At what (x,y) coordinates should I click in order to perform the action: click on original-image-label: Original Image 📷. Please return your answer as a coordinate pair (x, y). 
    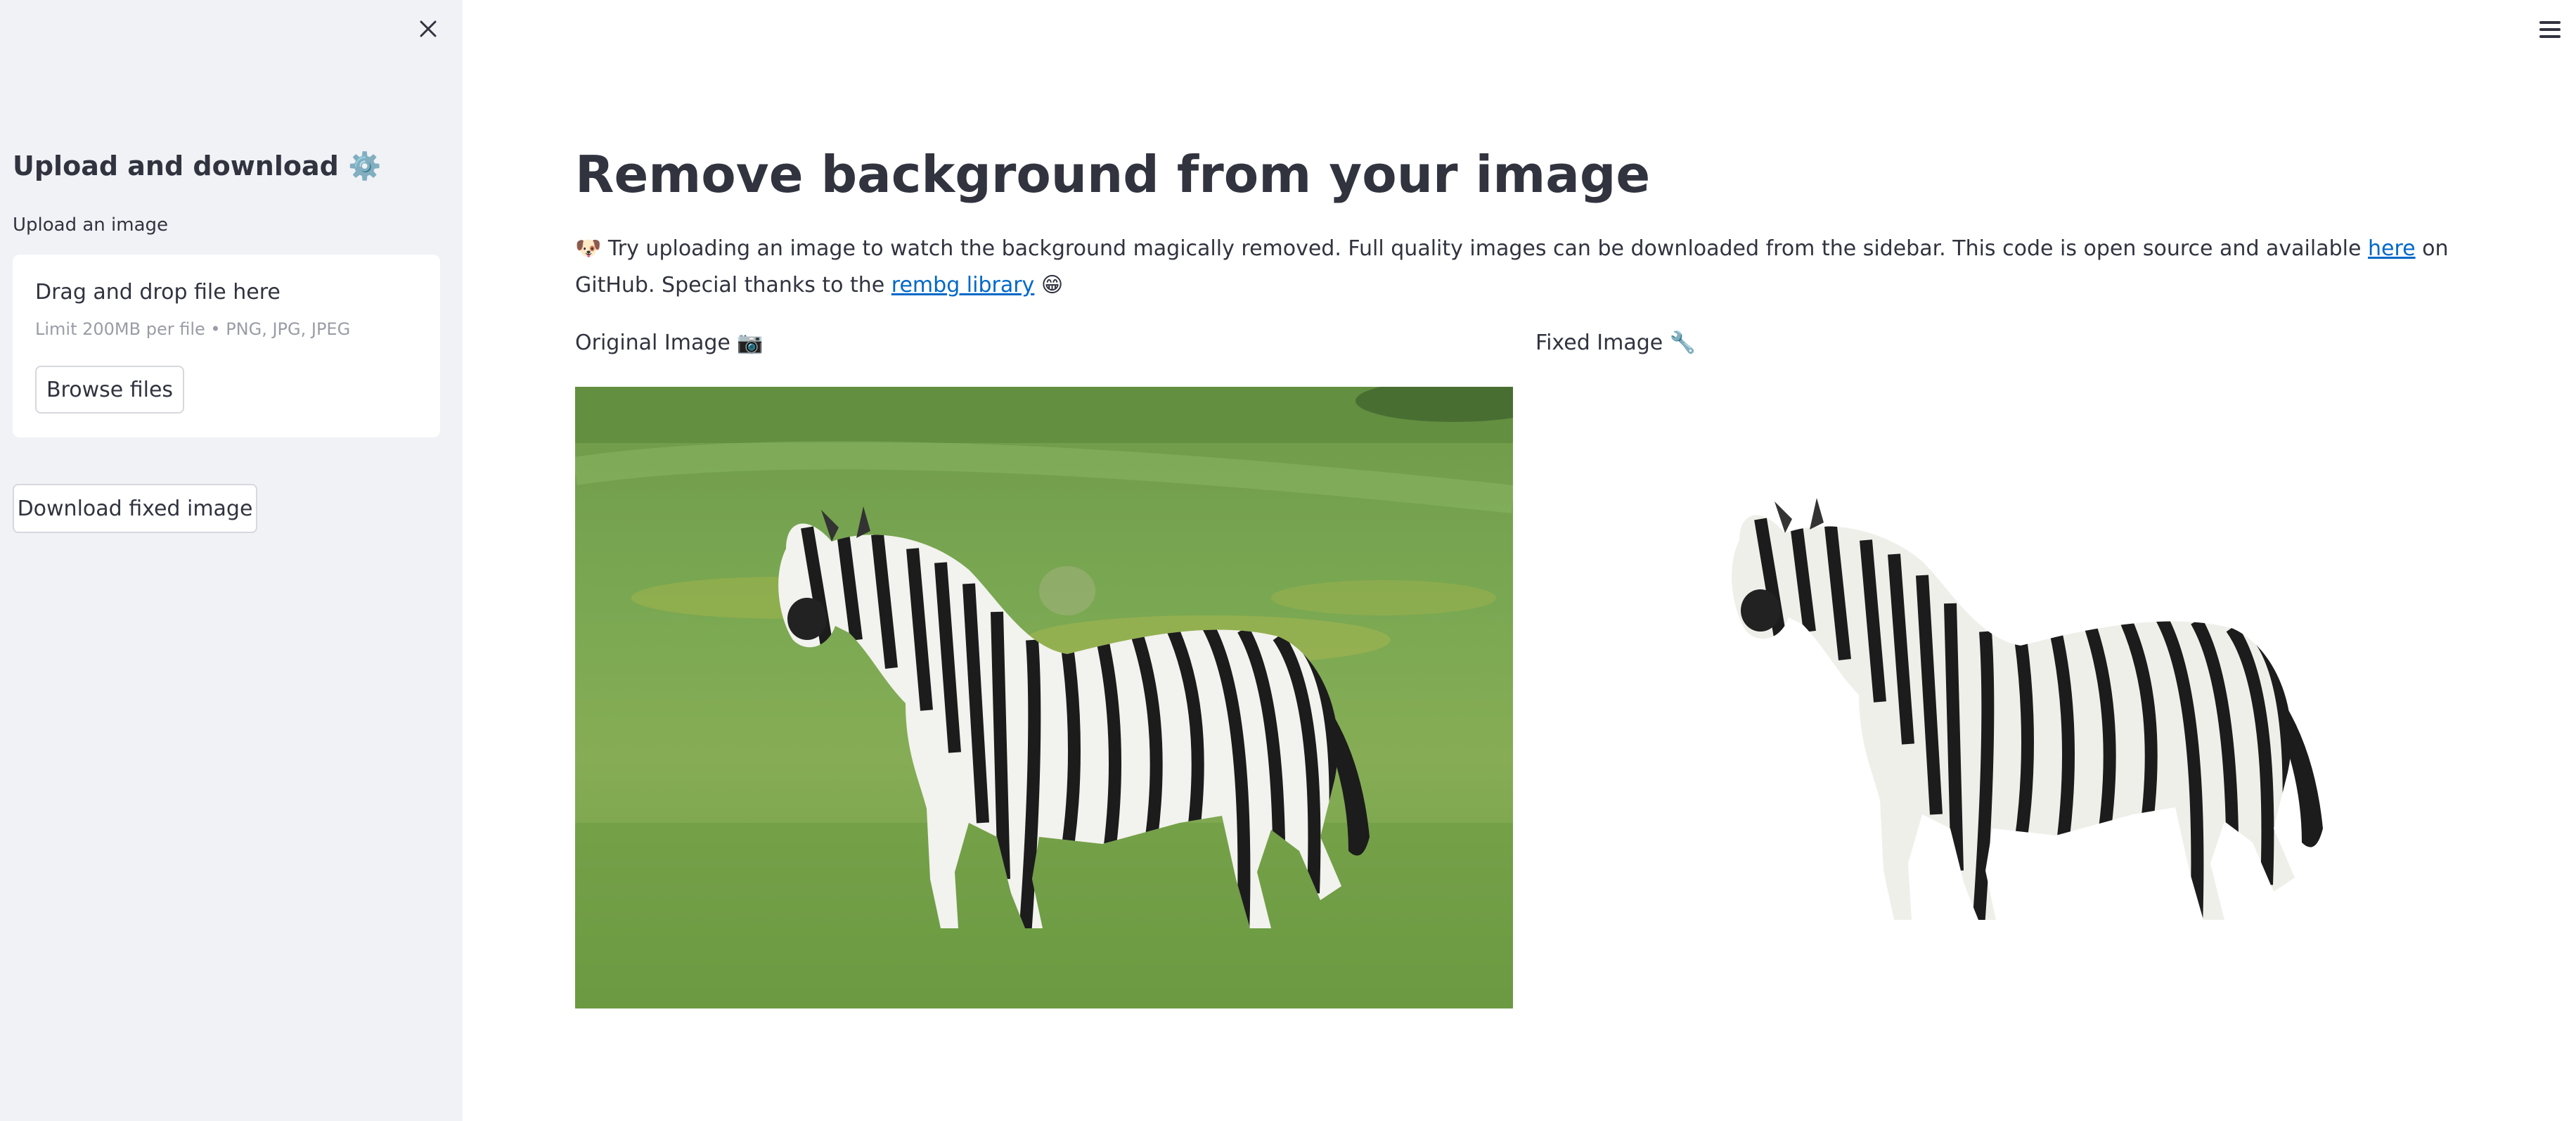
    Looking at the image, I should click on (669, 343).